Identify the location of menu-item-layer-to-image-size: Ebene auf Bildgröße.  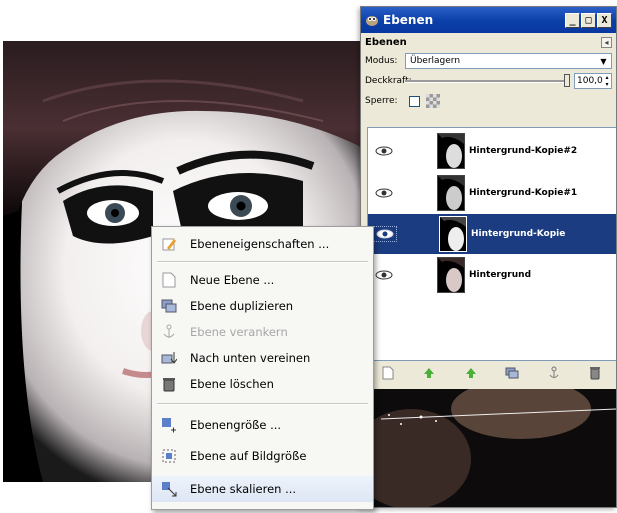
(262, 456).